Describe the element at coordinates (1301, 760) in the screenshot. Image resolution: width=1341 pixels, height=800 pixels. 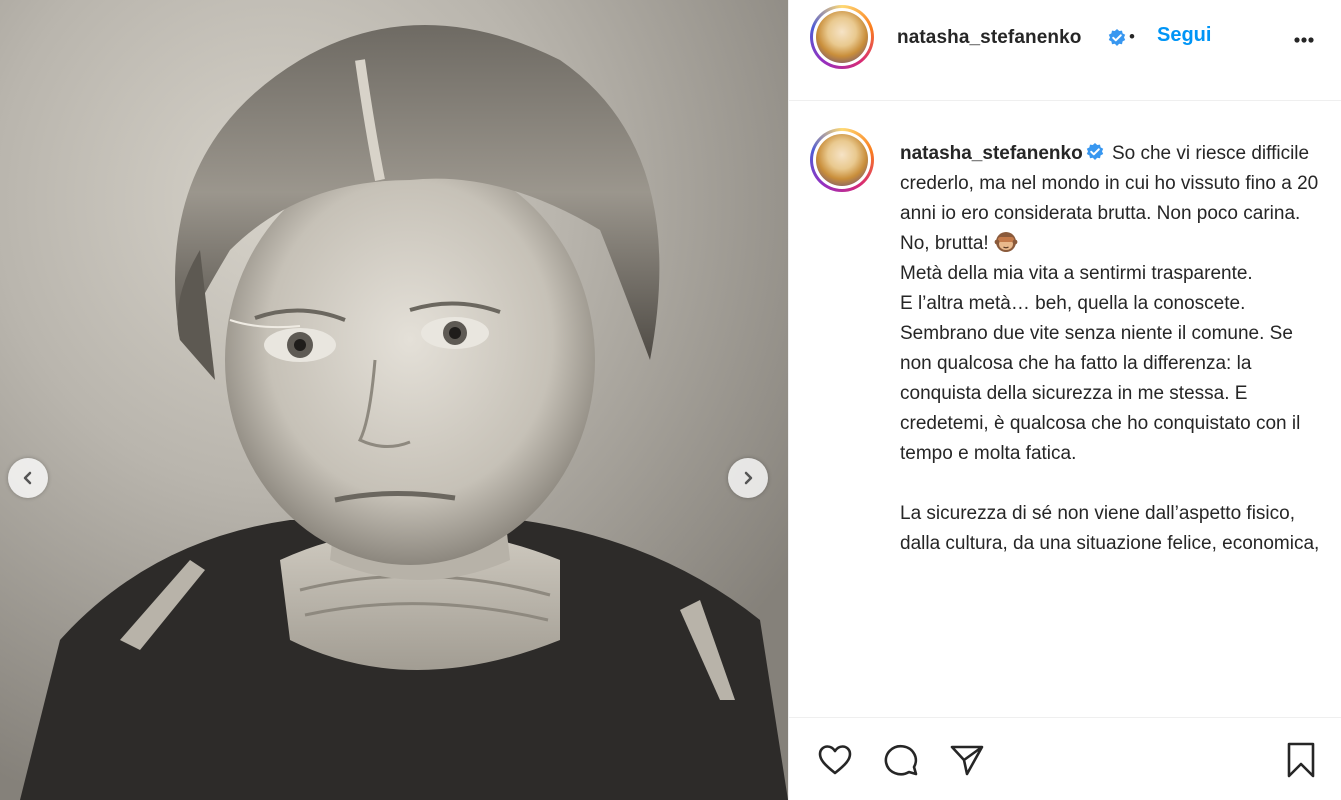
I see `bookmark-icon` at that location.